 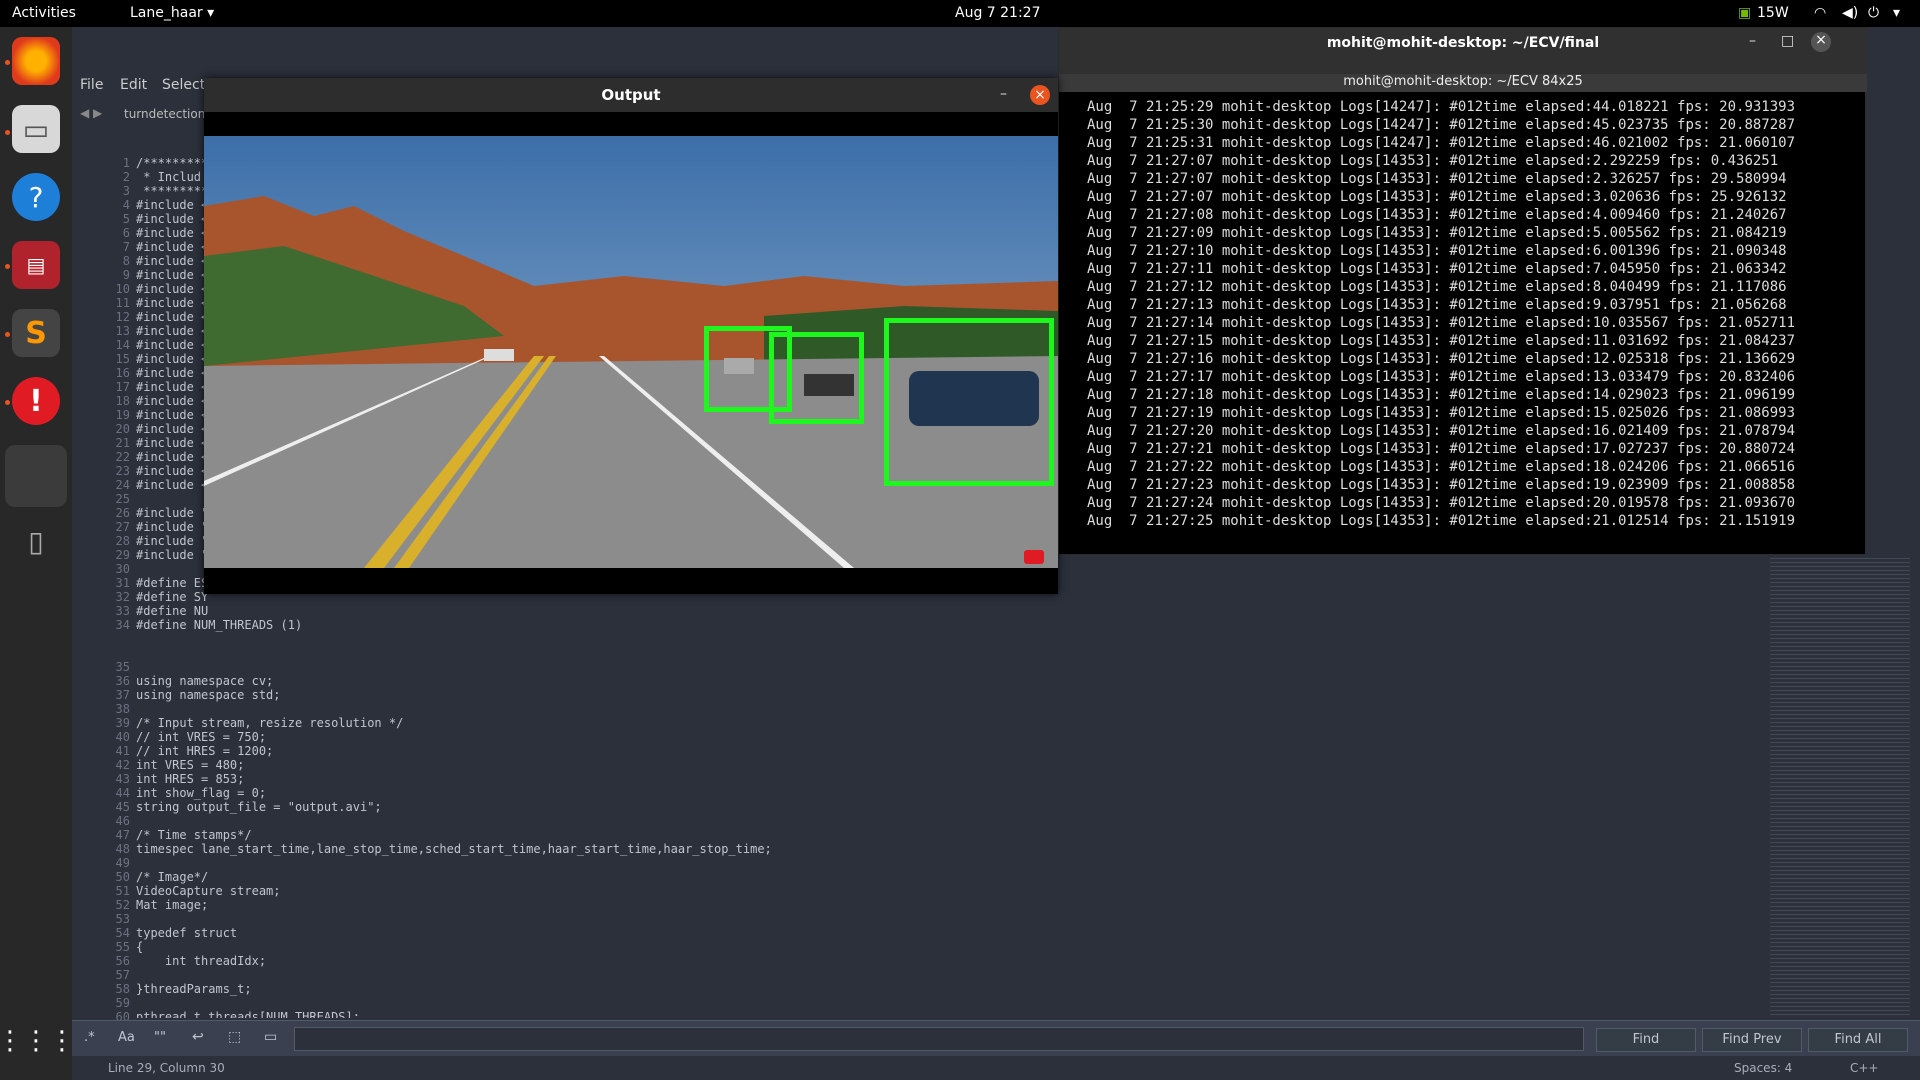 I want to click on menu-edit: Edit, so click(x=133, y=85).